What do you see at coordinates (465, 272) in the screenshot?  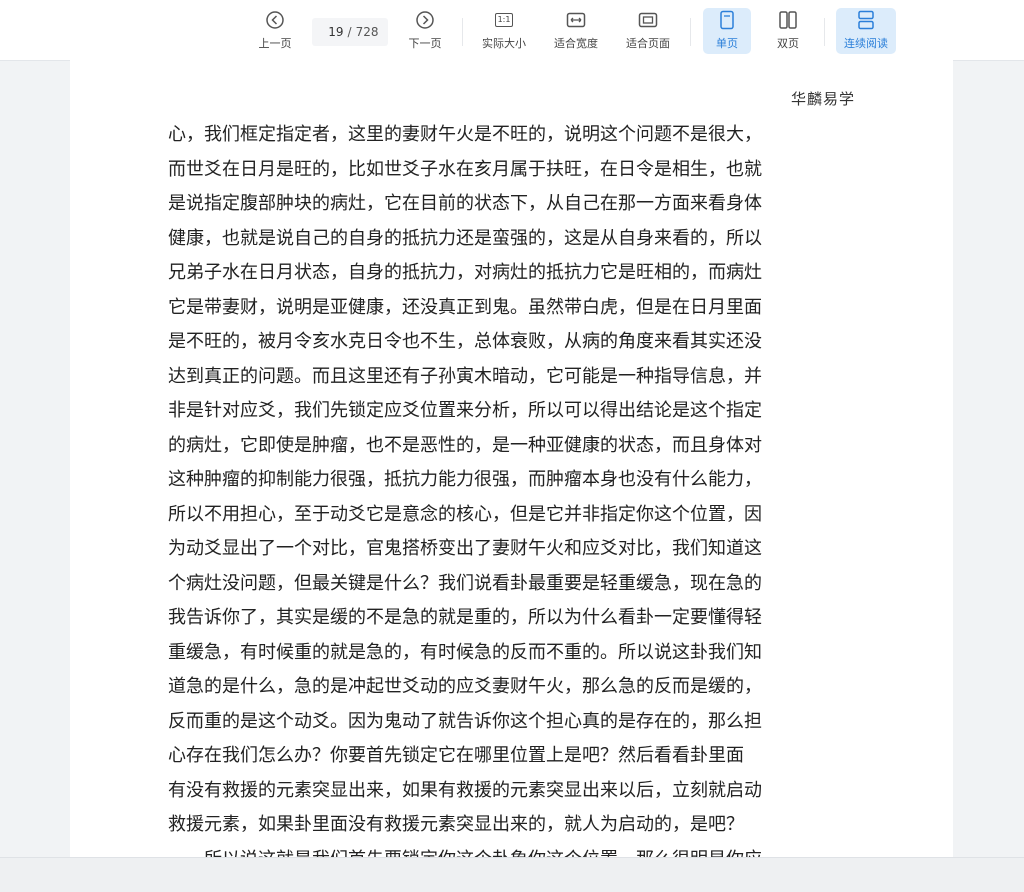 I see `text-line: 兄弟子水在日月状态，自身的抵抗力，对病灶的抵抗力它是旺相的，而病灶` at bounding box center [465, 272].